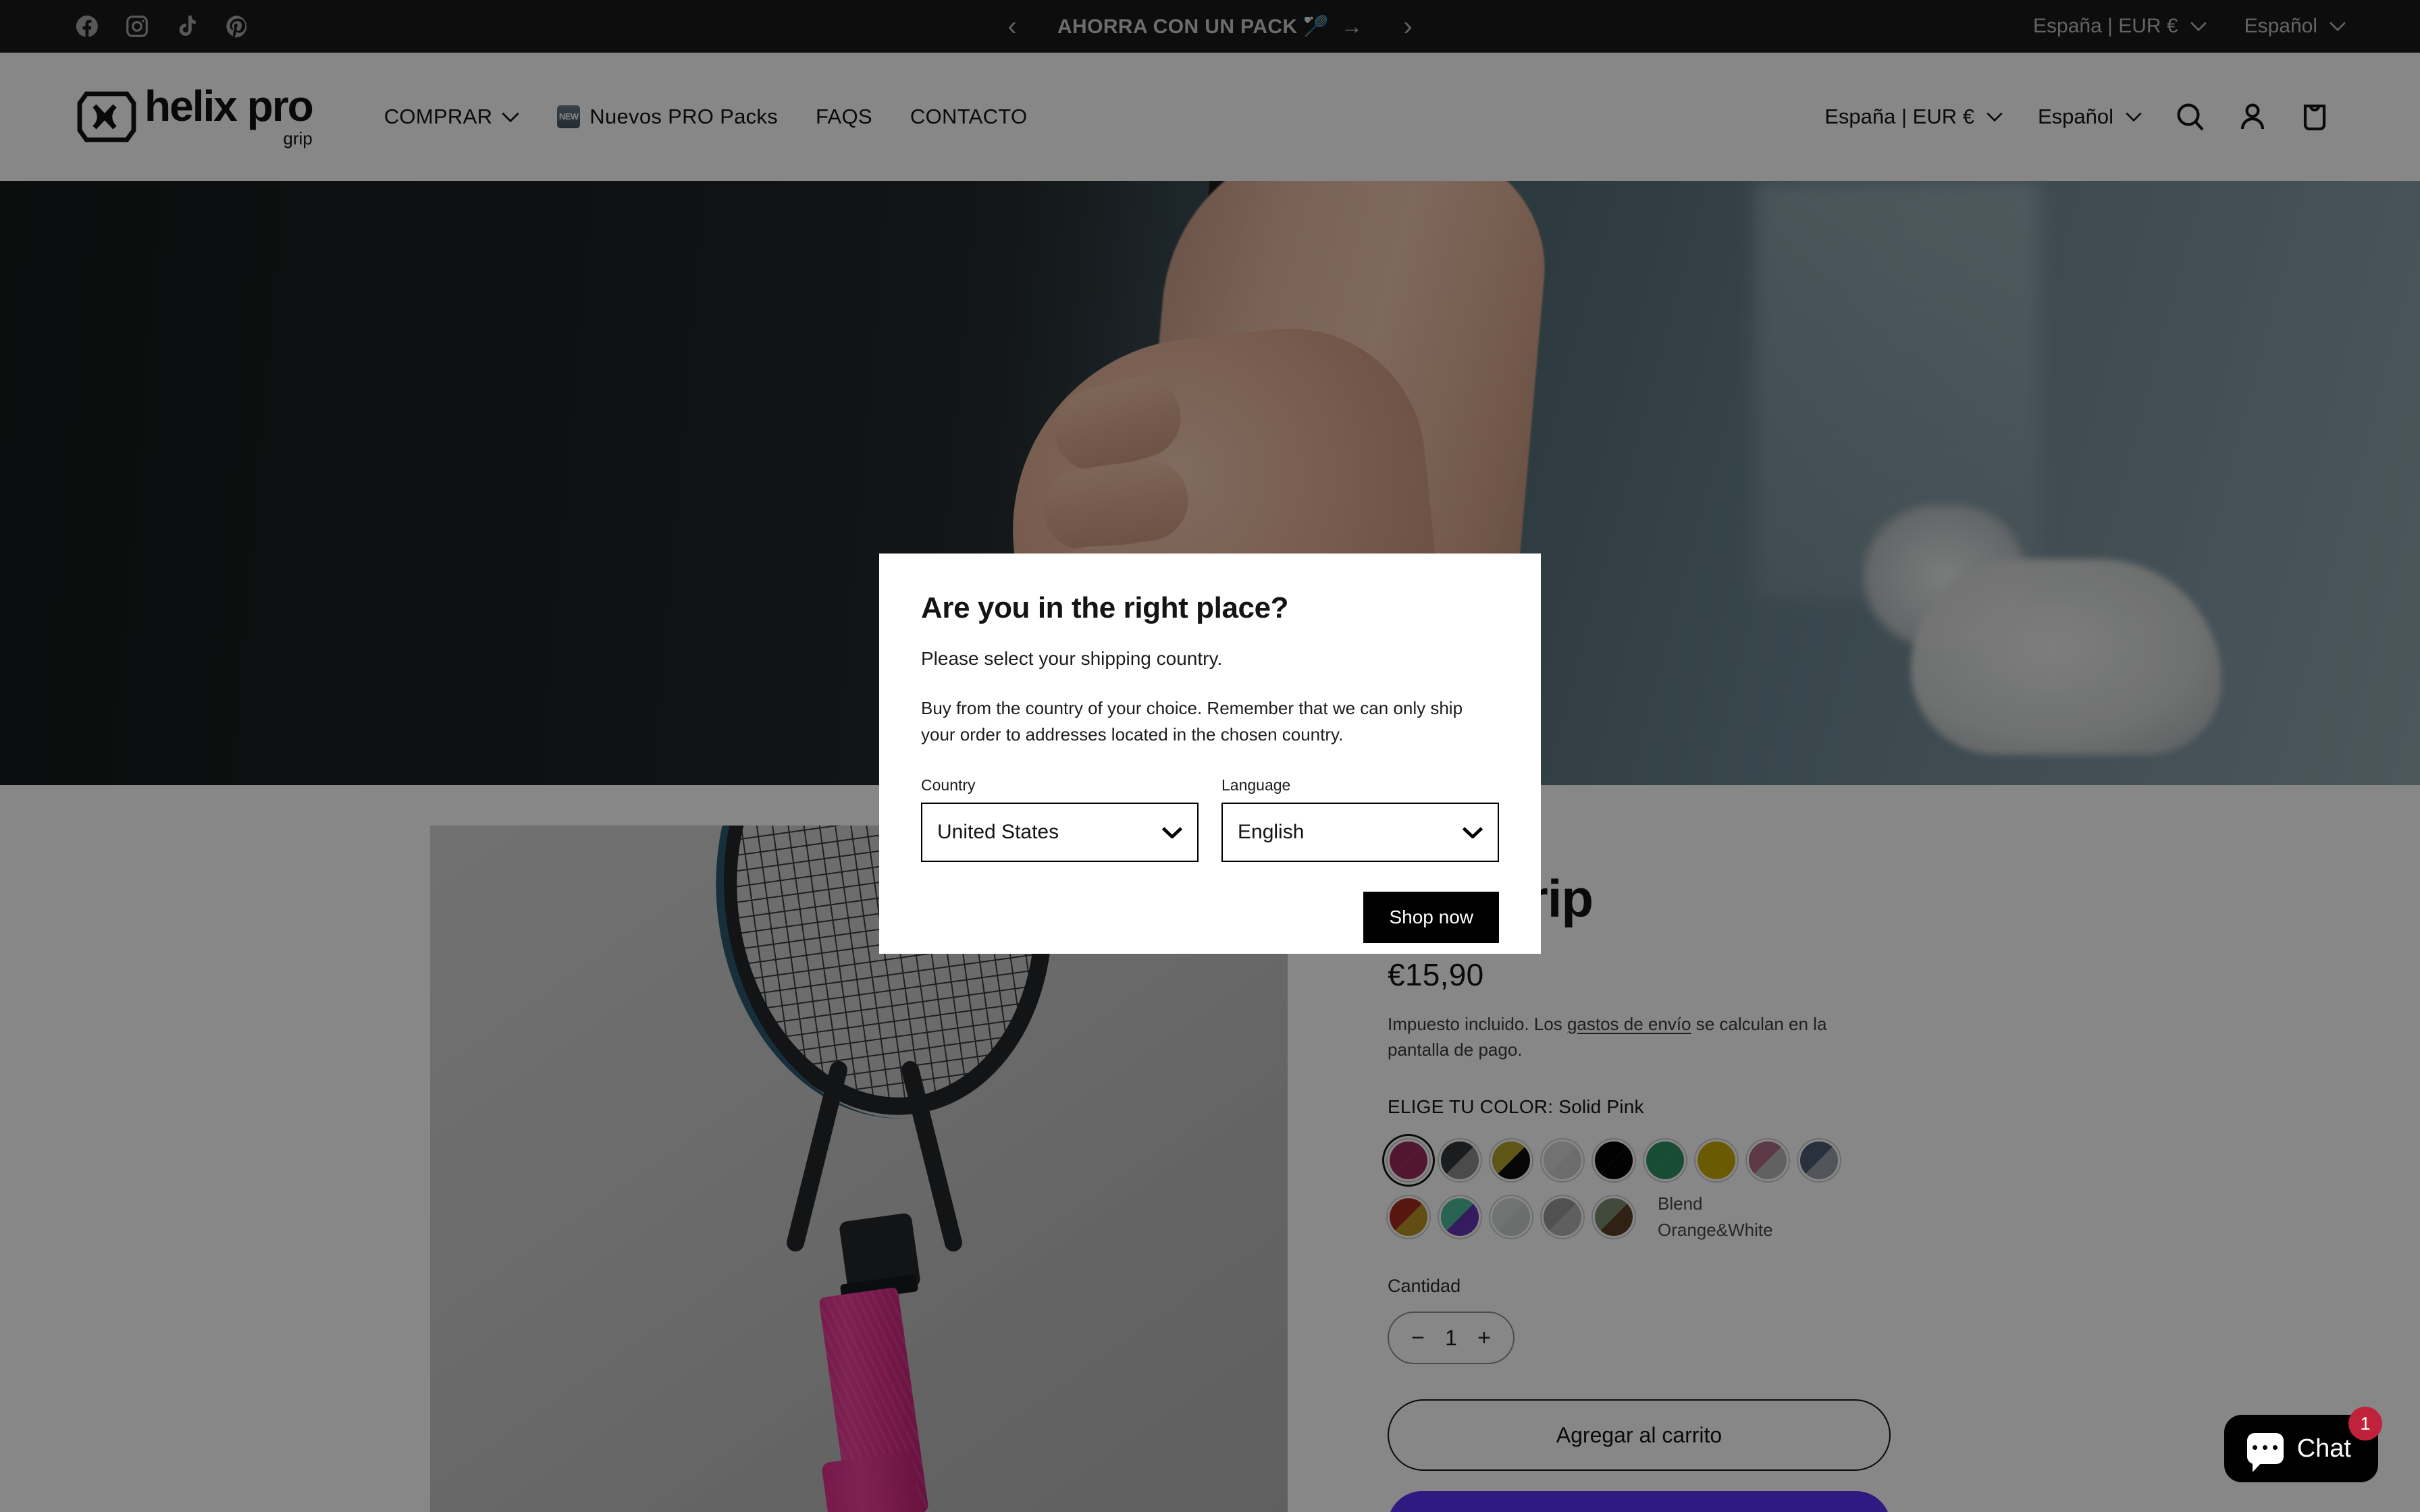 This screenshot has height=1512, width=2420. What do you see at coordinates (1210, 819) in the screenshot?
I see `modal-fields: Country United States Language English` at bounding box center [1210, 819].